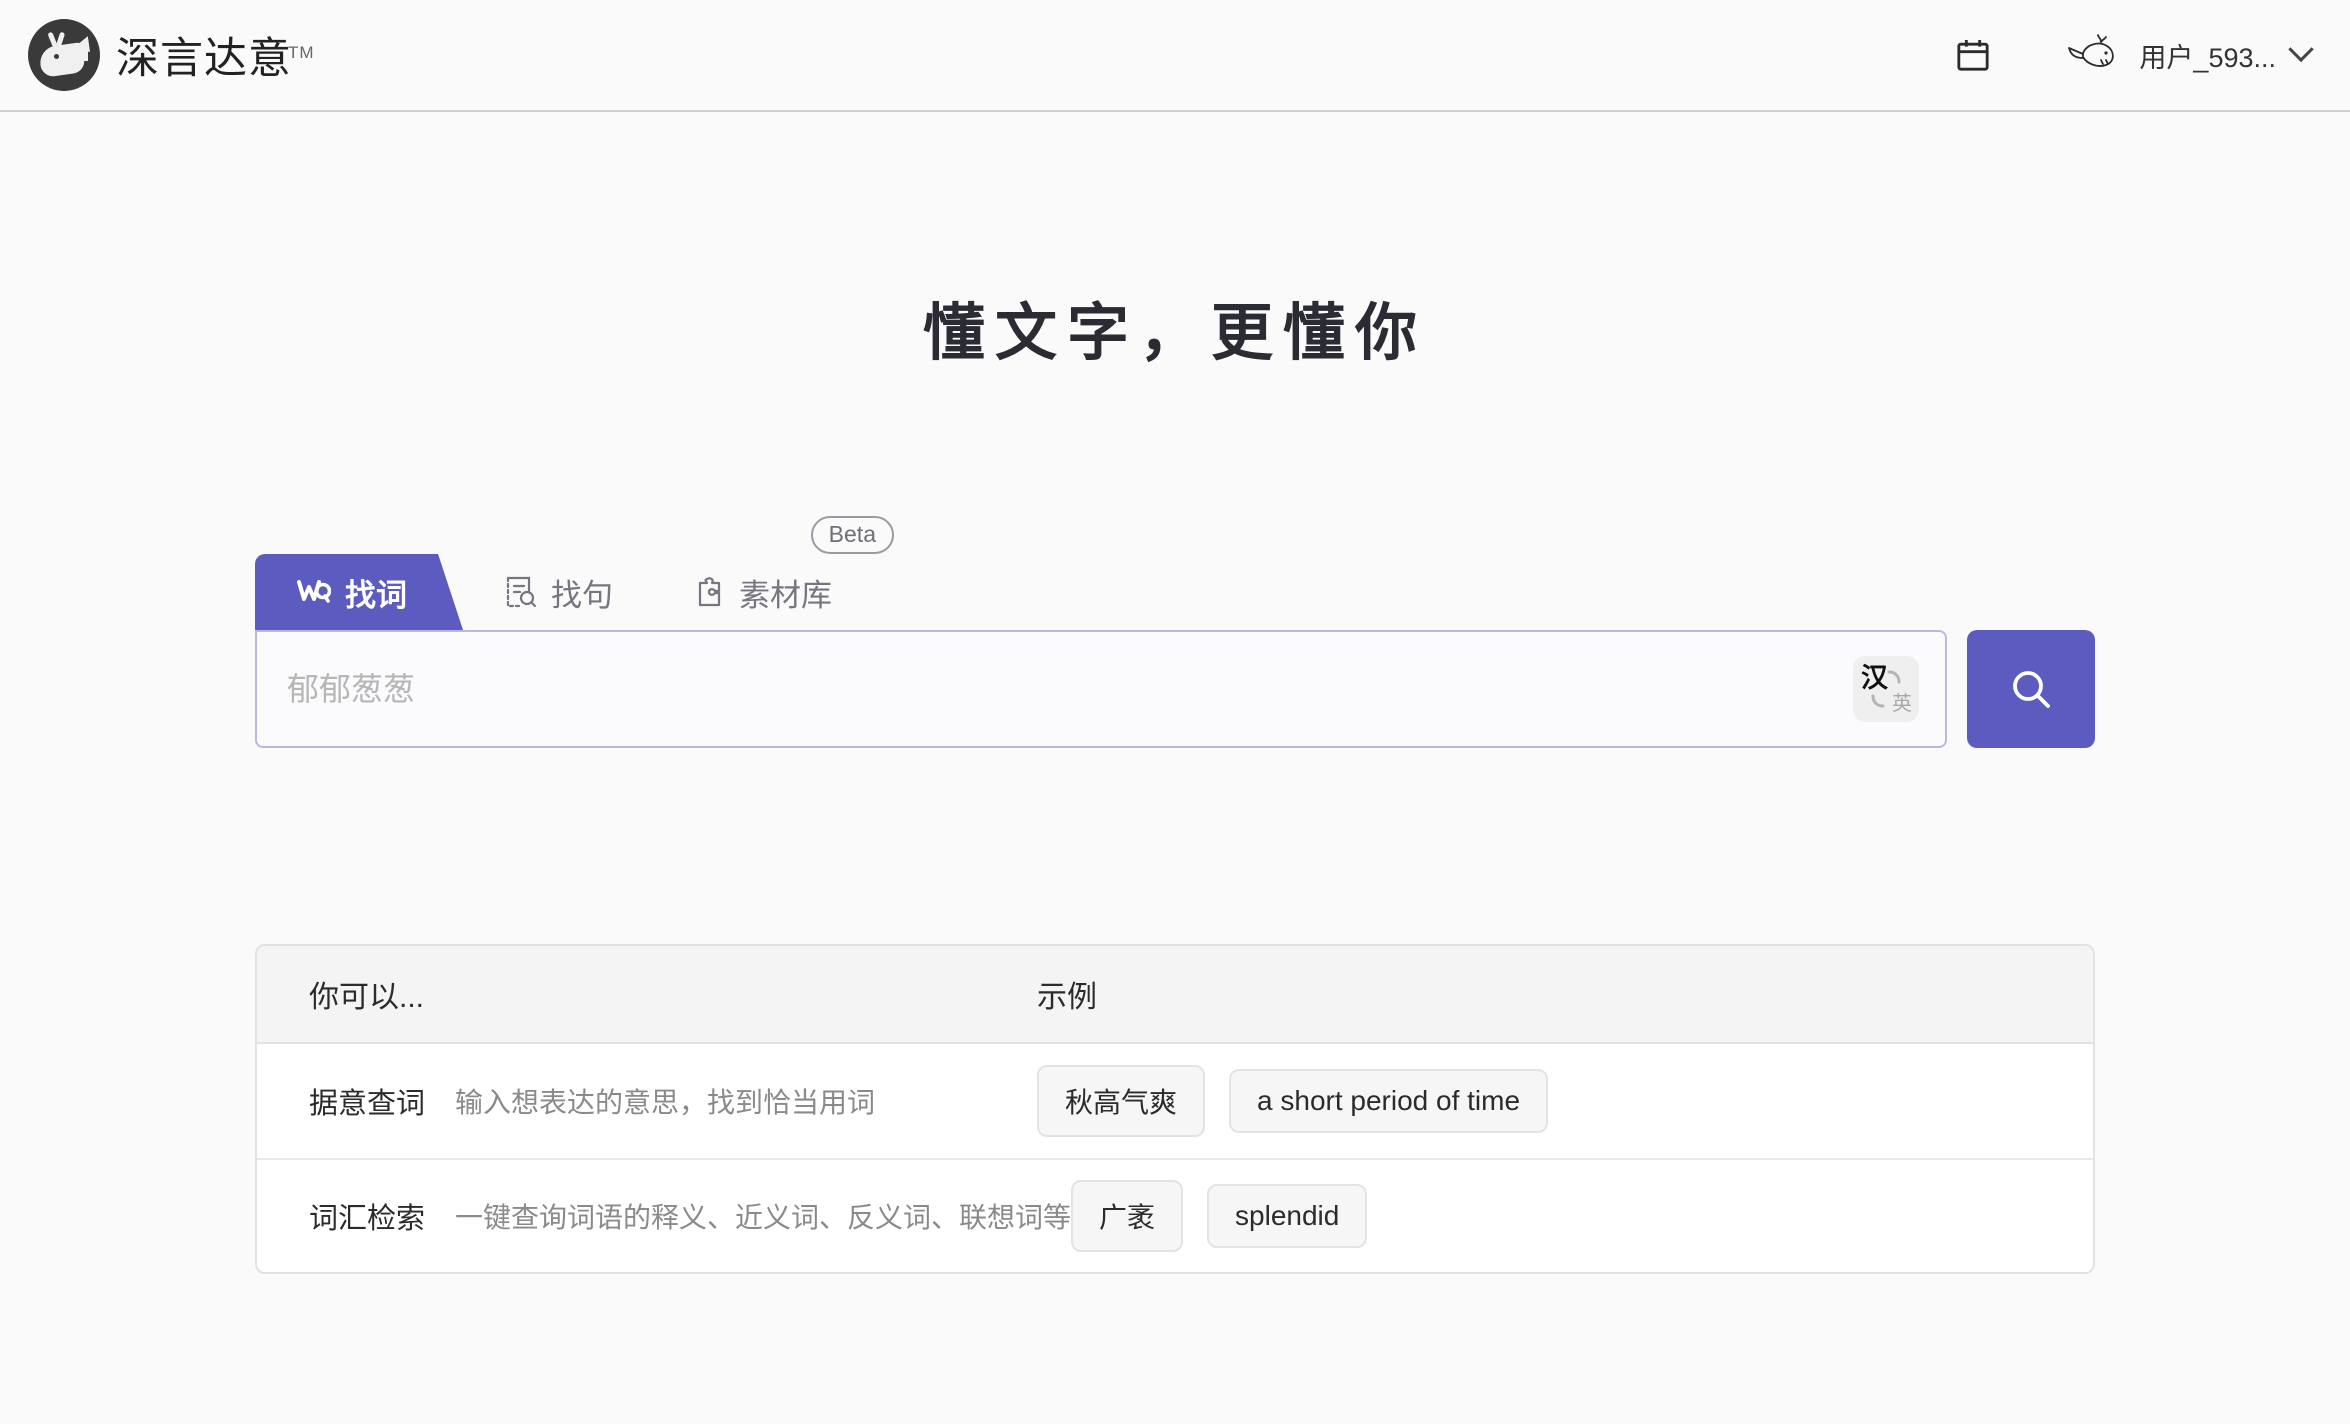 This screenshot has width=2350, height=1424. Describe the element at coordinates (2031, 689) in the screenshot. I see `search-button` at that location.